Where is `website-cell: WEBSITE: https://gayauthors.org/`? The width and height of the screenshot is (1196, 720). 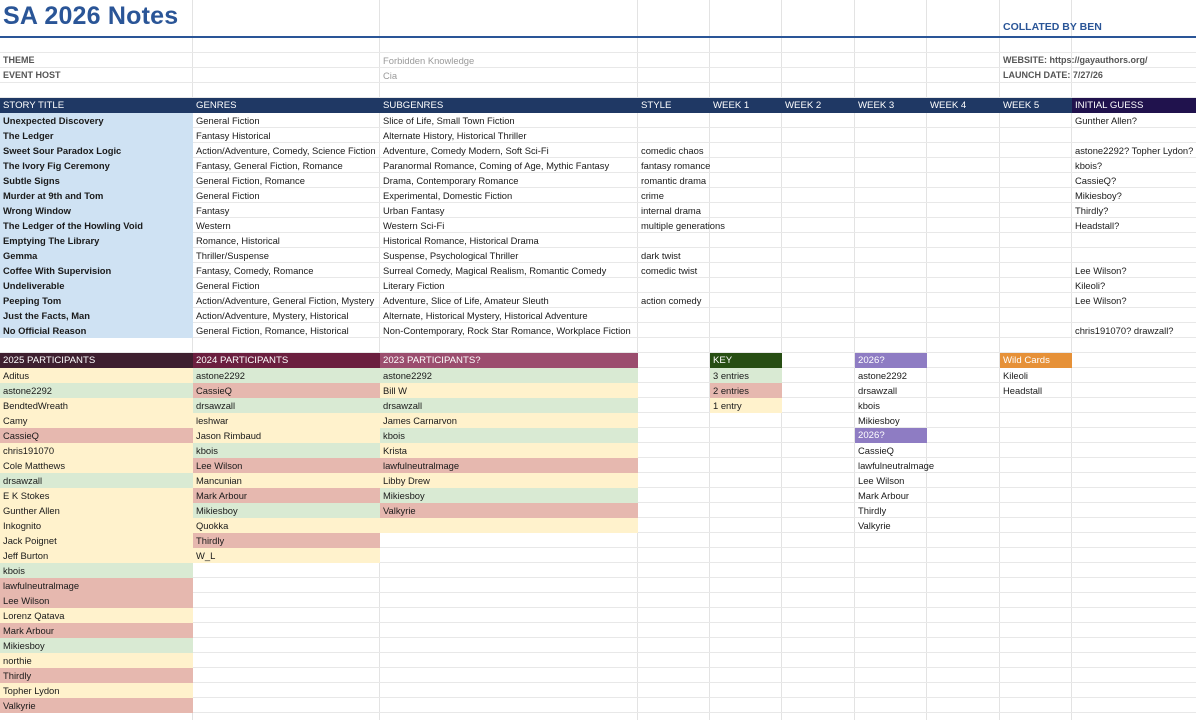
website-cell: WEBSITE: https://gayauthors.org/ is located at coordinates (1098, 60).